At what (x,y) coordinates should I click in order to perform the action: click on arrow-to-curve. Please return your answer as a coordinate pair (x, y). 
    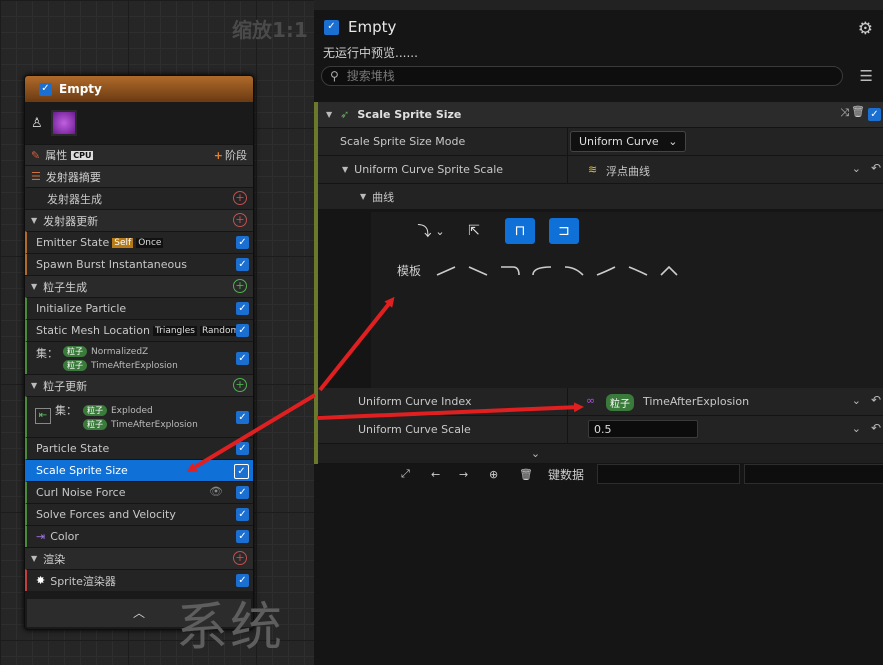
    Looking at the image, I should click on (356, 344).